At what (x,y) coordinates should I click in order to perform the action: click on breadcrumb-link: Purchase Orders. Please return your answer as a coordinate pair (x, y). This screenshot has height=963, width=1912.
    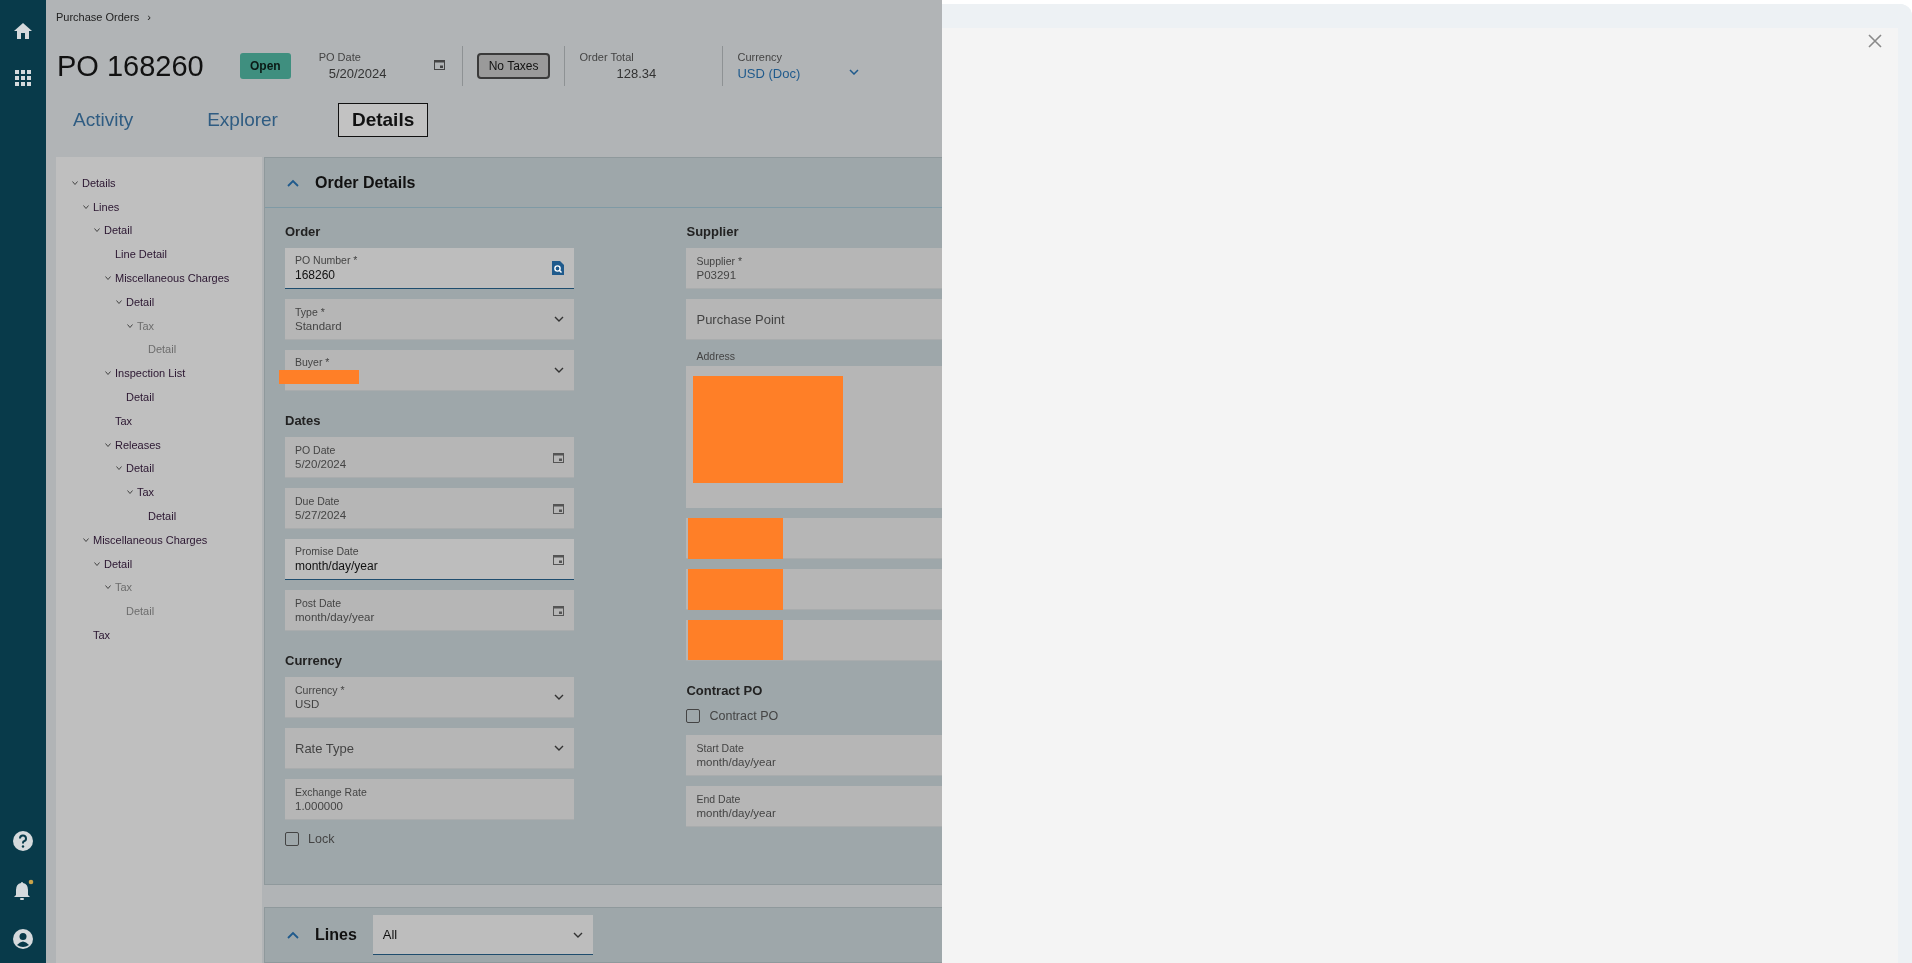
    Looking at the image, I should click on (98, 18).